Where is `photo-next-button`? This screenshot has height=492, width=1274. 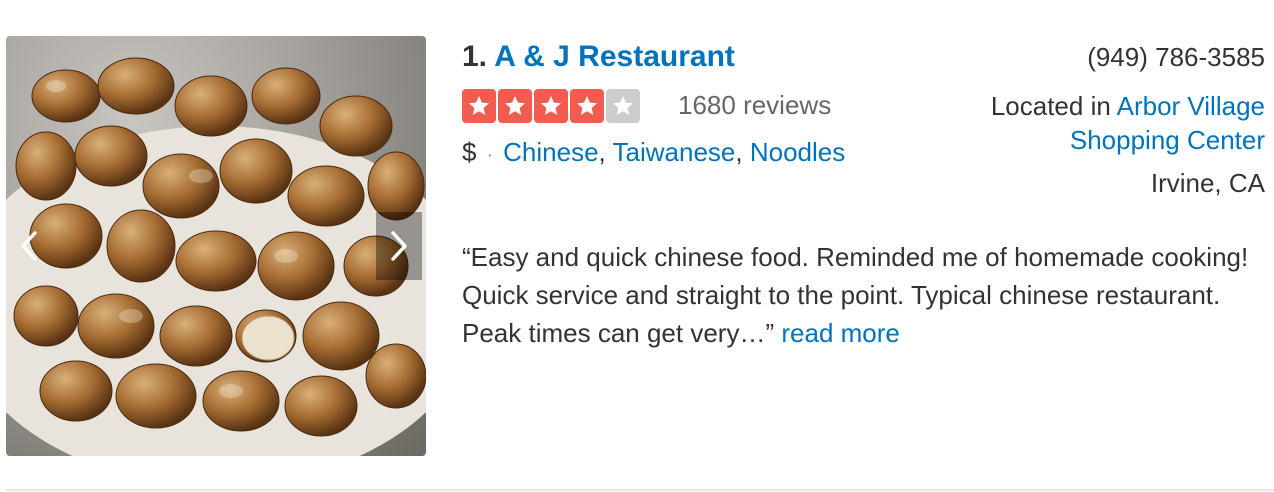
photo-next-button is located at coordinates (399, 246).